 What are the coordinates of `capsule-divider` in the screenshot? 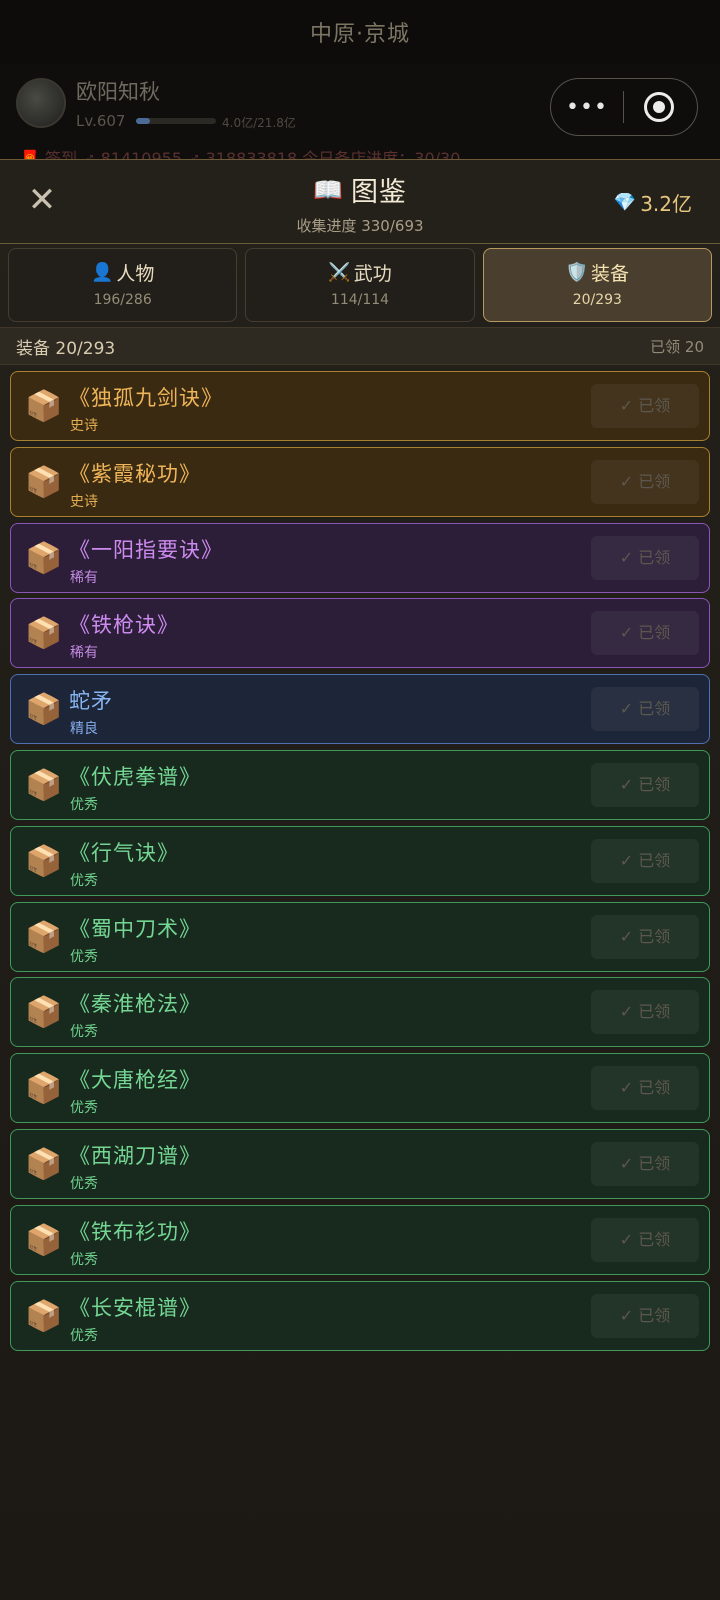 It's located at (623, 107).